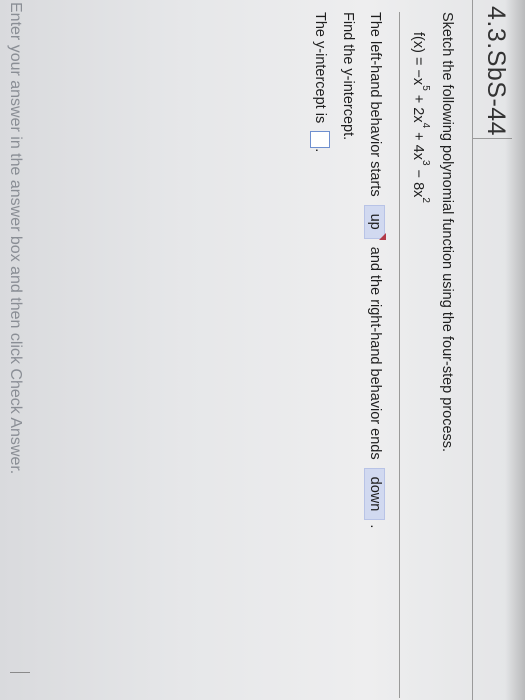  I want to click on right-behavior-dropdown: down, so click(374, 494).